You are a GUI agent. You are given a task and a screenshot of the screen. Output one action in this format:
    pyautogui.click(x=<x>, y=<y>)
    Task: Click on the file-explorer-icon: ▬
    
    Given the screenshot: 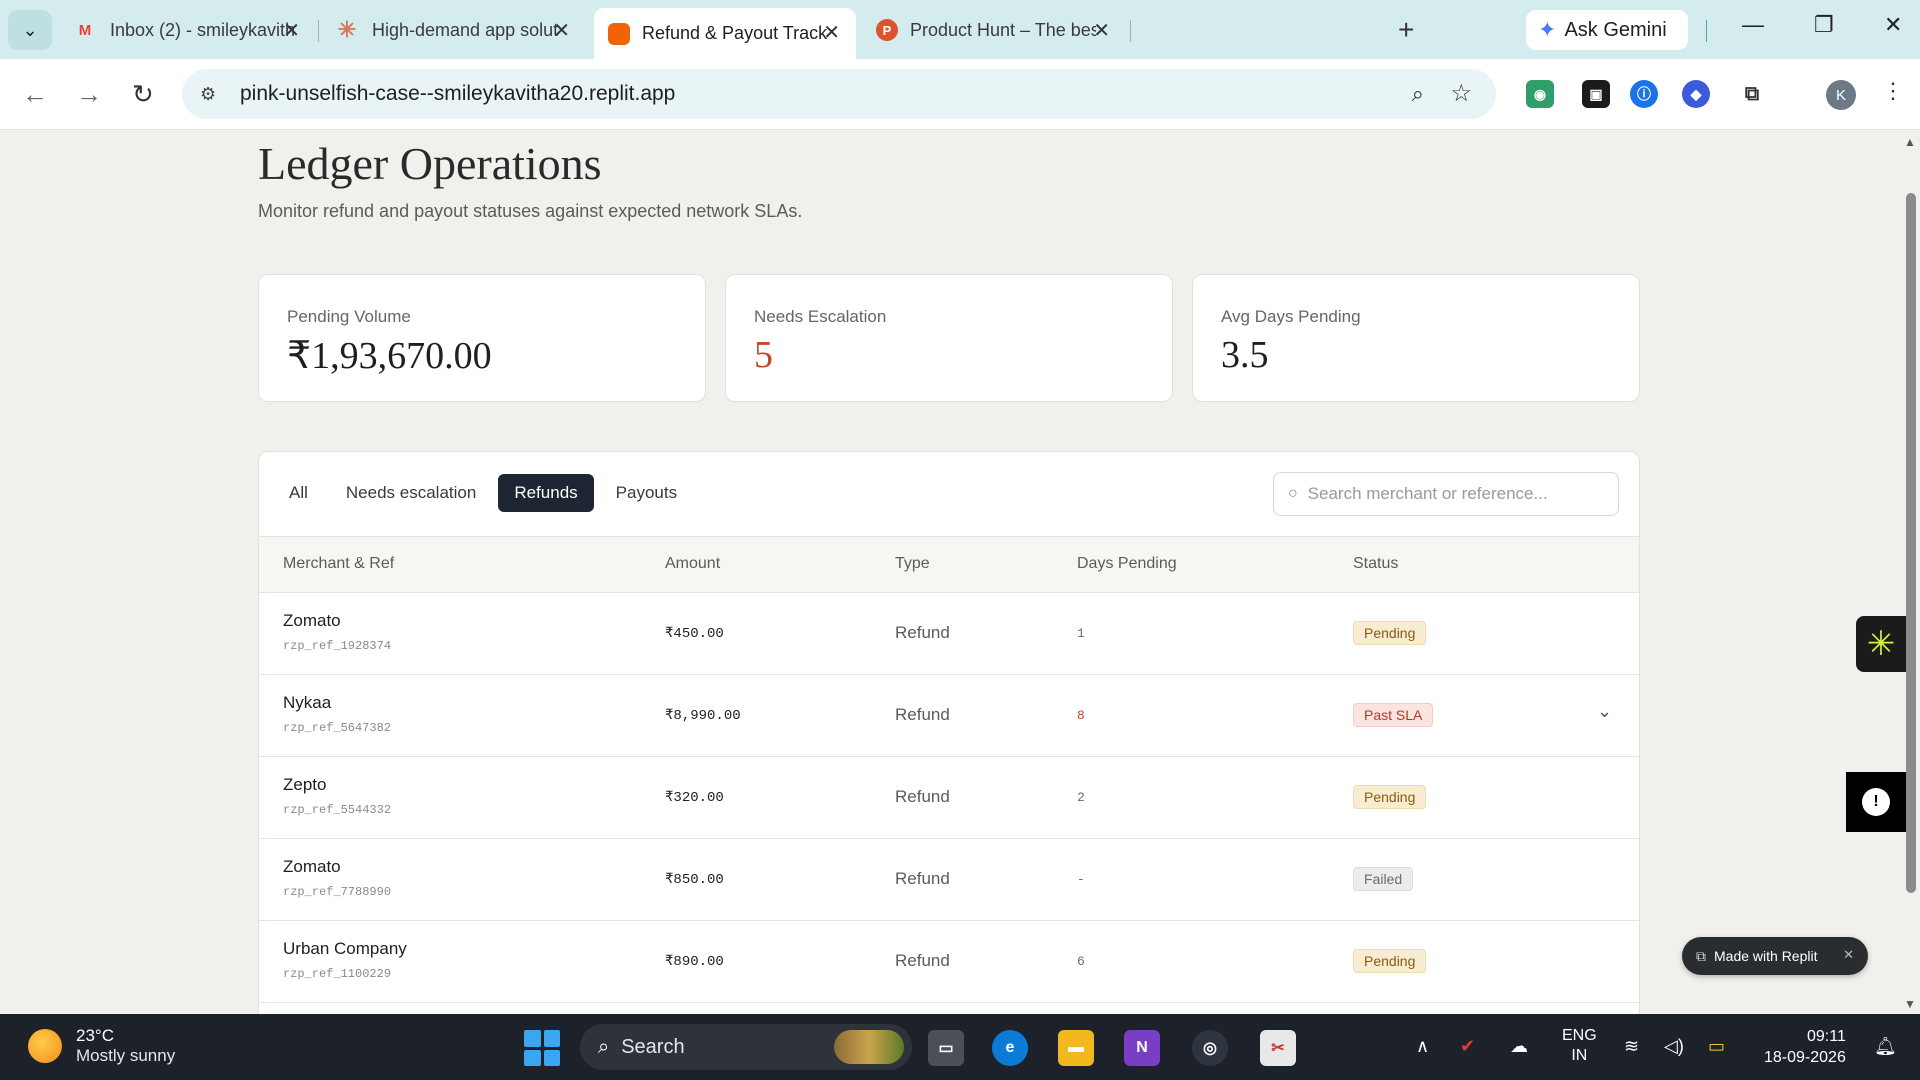 What is the action you would take?
    pyautogui.click(x=1076, y=1048)
    